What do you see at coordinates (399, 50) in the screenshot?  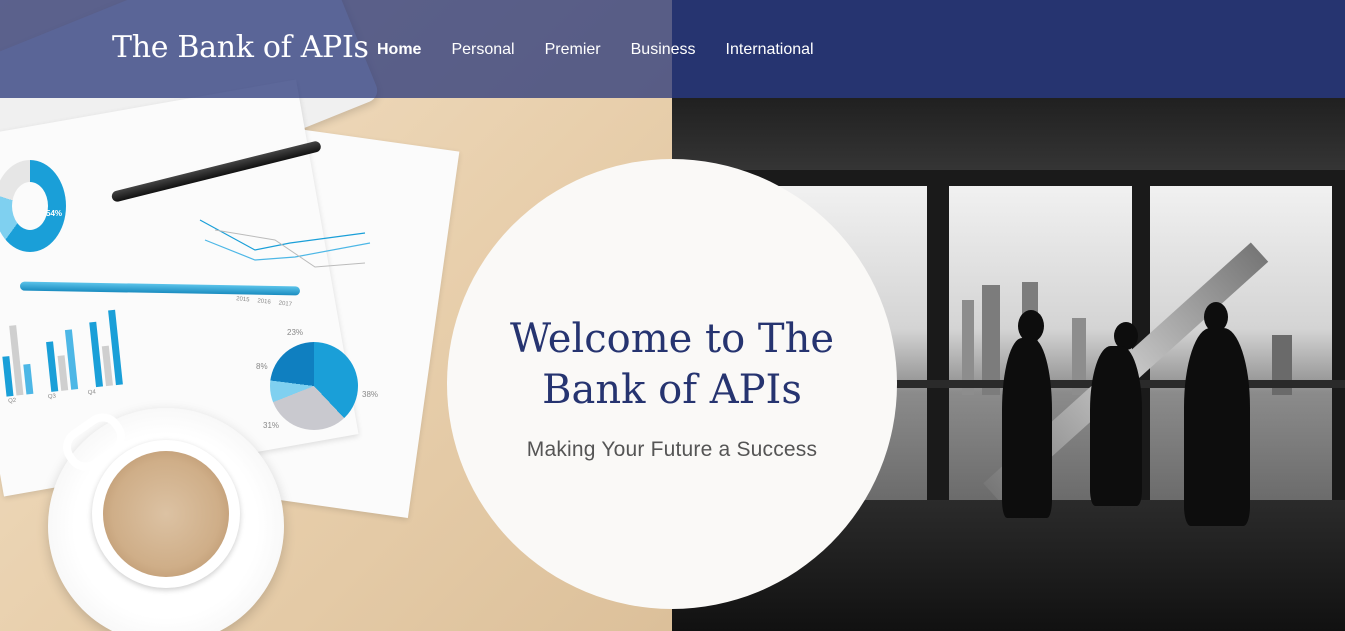 I see `nav-home: Home` at bounding box center [399, 50].